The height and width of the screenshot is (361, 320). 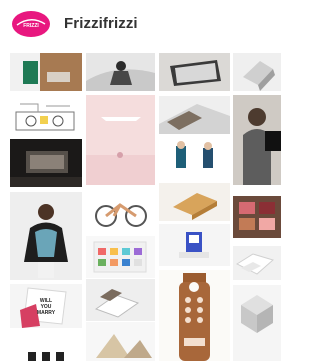 What do you see at coordinates (46, 313) in the screenshot?
I see `svg-text: MARRY` at bounding box center [46, 313].